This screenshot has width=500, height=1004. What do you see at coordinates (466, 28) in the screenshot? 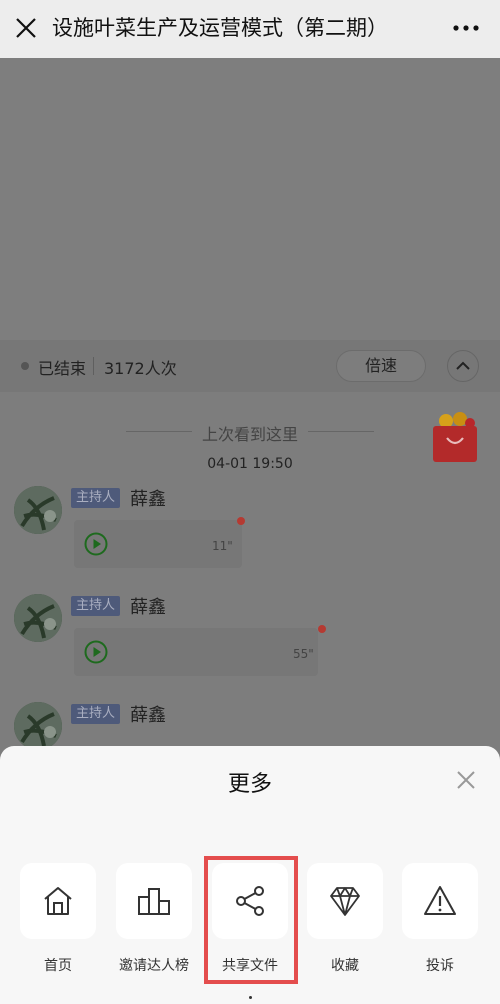
I see `more-dots-icon` at bounding box center [466, 28].